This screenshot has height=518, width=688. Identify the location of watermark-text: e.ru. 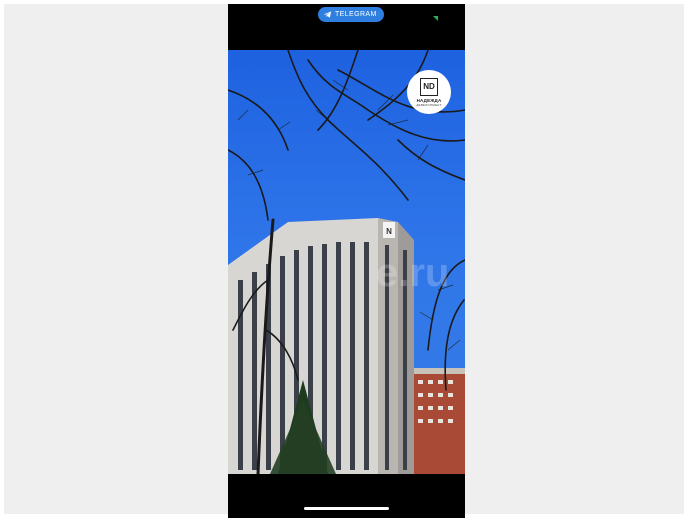
(412, 273).